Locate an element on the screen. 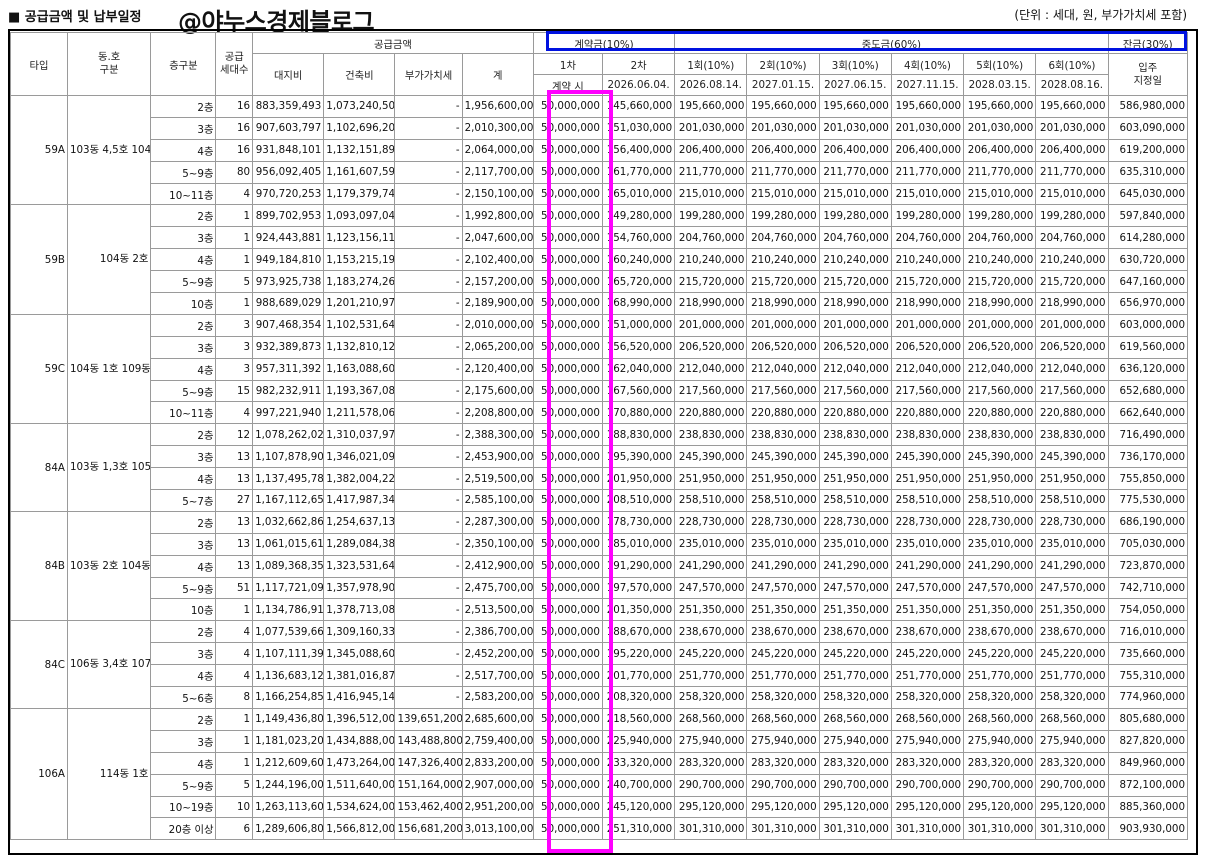 Image resolution: width=1213 pixels, height=860 pixels. table-cell: 754,050,000 is located at coordinates (1148, 610).